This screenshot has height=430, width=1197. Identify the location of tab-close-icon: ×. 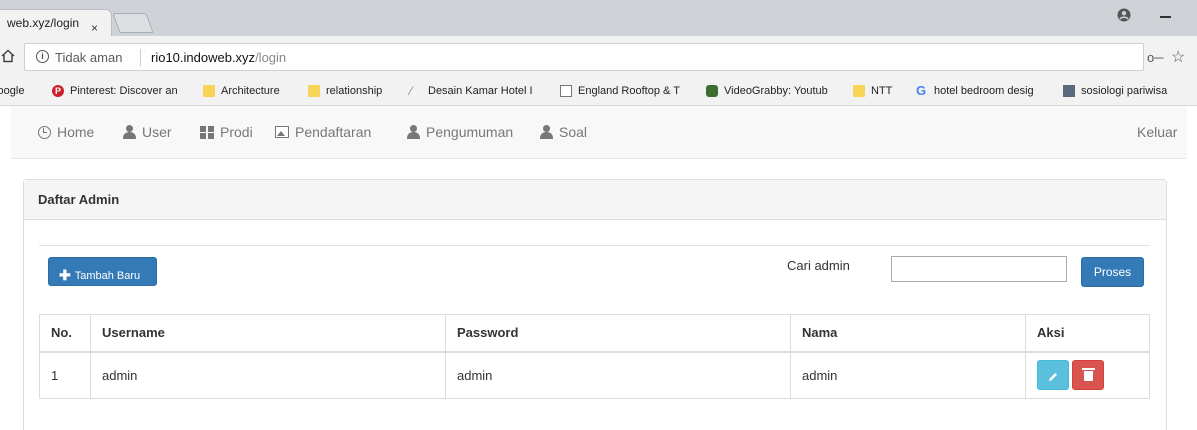
(94, 28).